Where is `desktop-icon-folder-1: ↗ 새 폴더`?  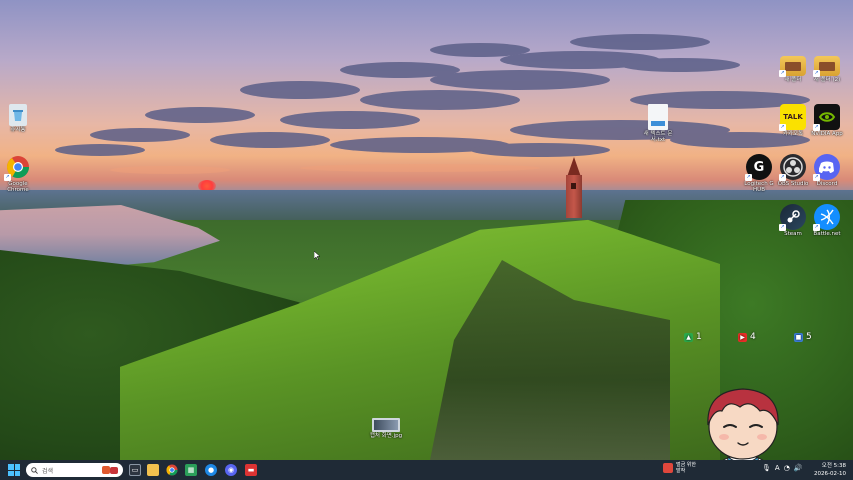
desktop-icon-folder-1: ↗ 새 폴더 is located at coordinates (793, 69).